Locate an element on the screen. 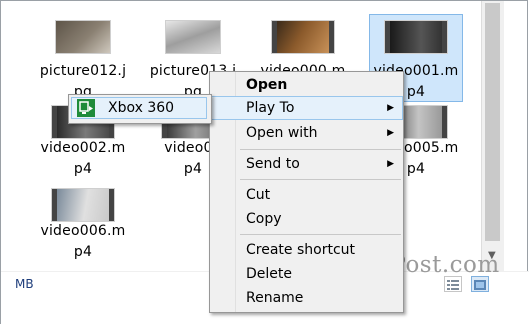 The width and height of the screenshot is (529, 326). play-to-submenu: Xbox 360 is located at coordinates (140, 109).